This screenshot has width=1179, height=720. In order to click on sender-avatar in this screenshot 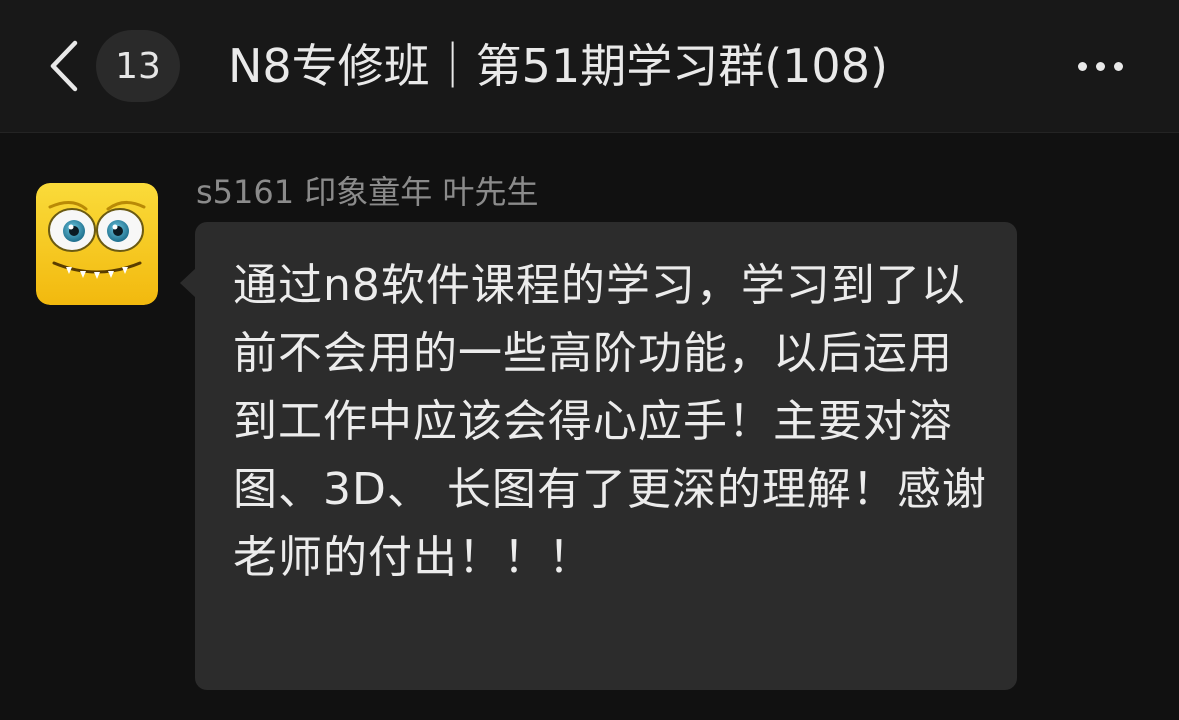, I will do `click(97, 244)`.